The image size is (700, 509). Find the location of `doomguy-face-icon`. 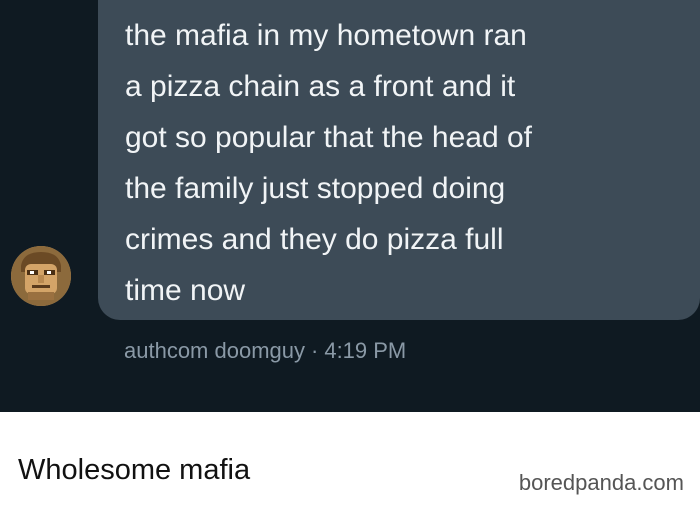

doomguy-face-icon is located at coordinates (41, 276).